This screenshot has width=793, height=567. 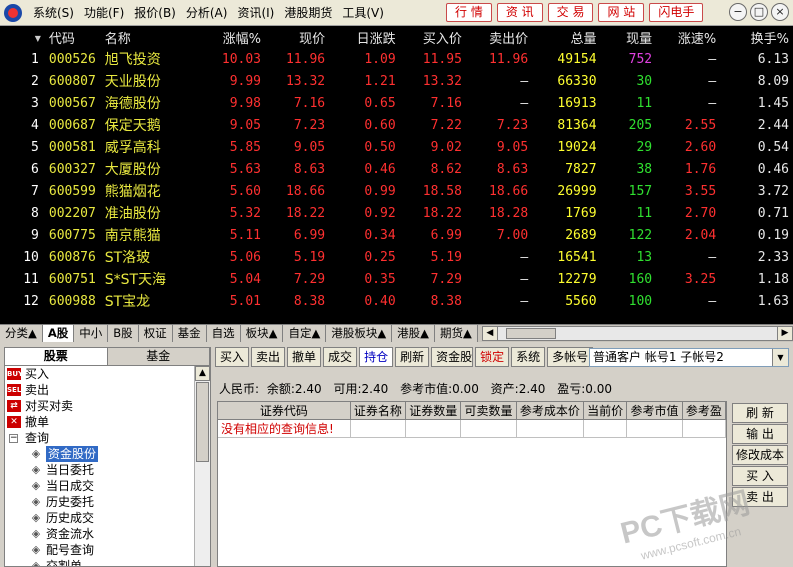 What do you see at coordinates (676, 12) in the screenshot?
I see `flash-trade-button: 闪电手` at bounding box center [676, 12].